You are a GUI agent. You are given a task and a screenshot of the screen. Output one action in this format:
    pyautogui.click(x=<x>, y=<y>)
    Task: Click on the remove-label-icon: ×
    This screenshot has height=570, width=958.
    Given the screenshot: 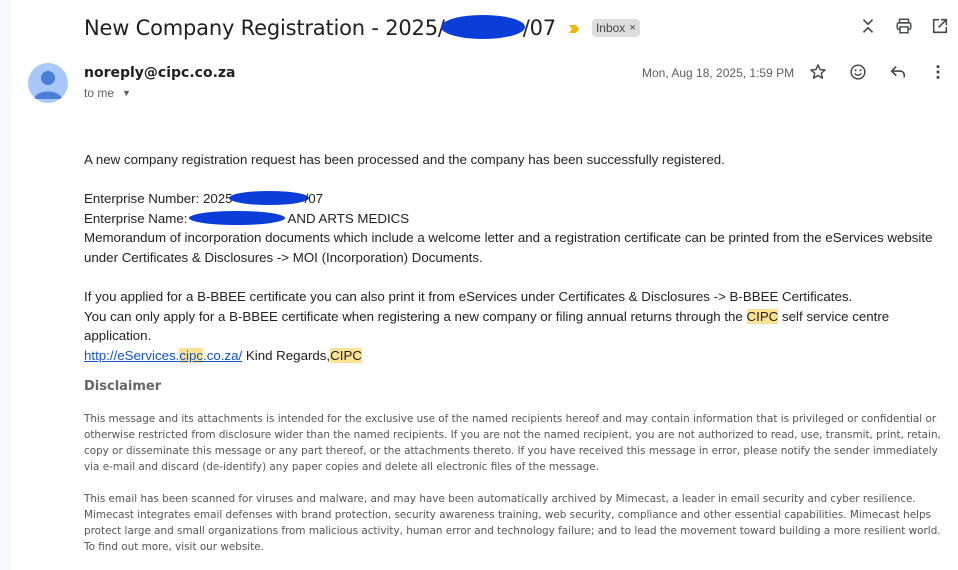 What is the action you would take?
    pyautogui.click(x=632, y=28)
    